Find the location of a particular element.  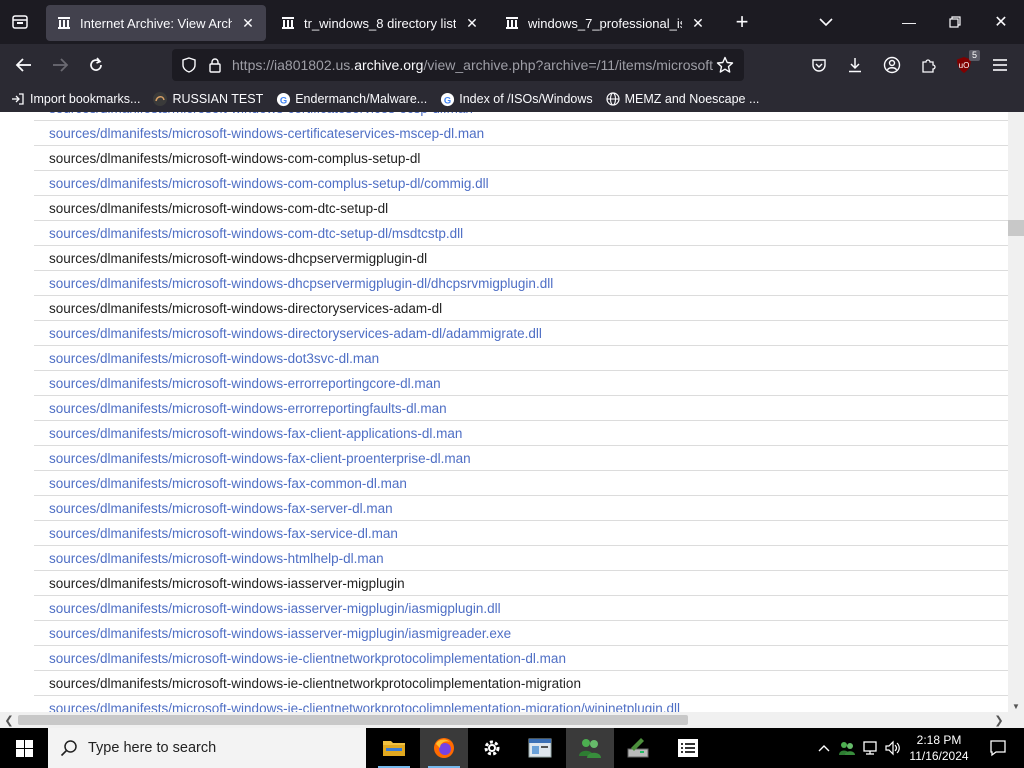

tray-users-icon-button is located at coordinates (847, 748).